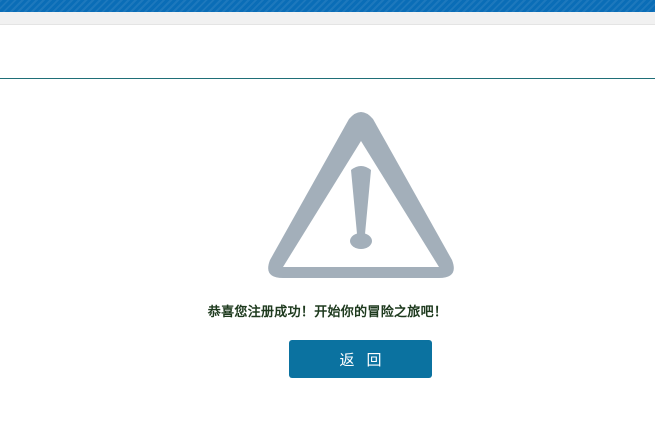  Describe the element at coordinates (327, 78) in the screenshot. I see `header-divider` at that location.